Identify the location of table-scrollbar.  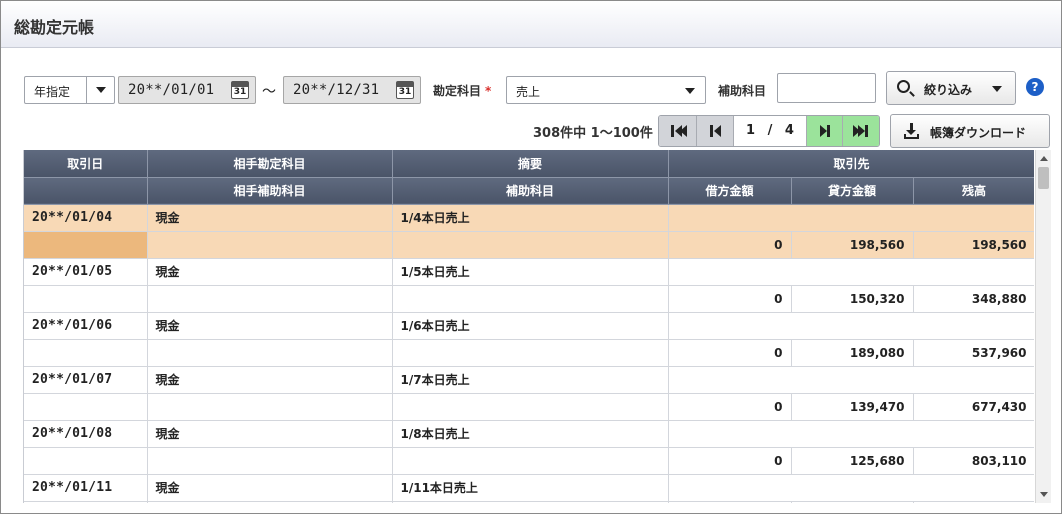
(1043, 326).